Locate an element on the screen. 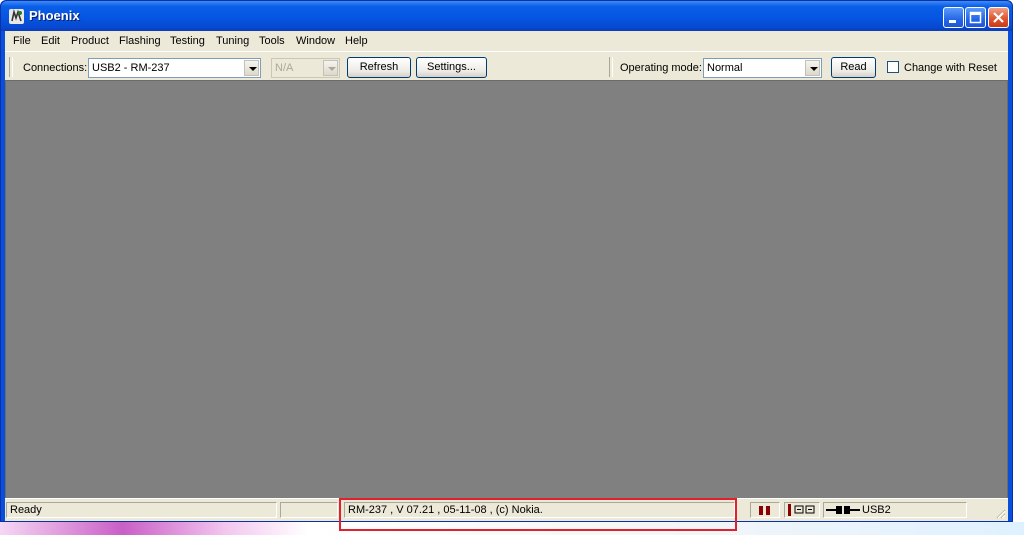  status-pane-empty is located at coordinates (309, 510).